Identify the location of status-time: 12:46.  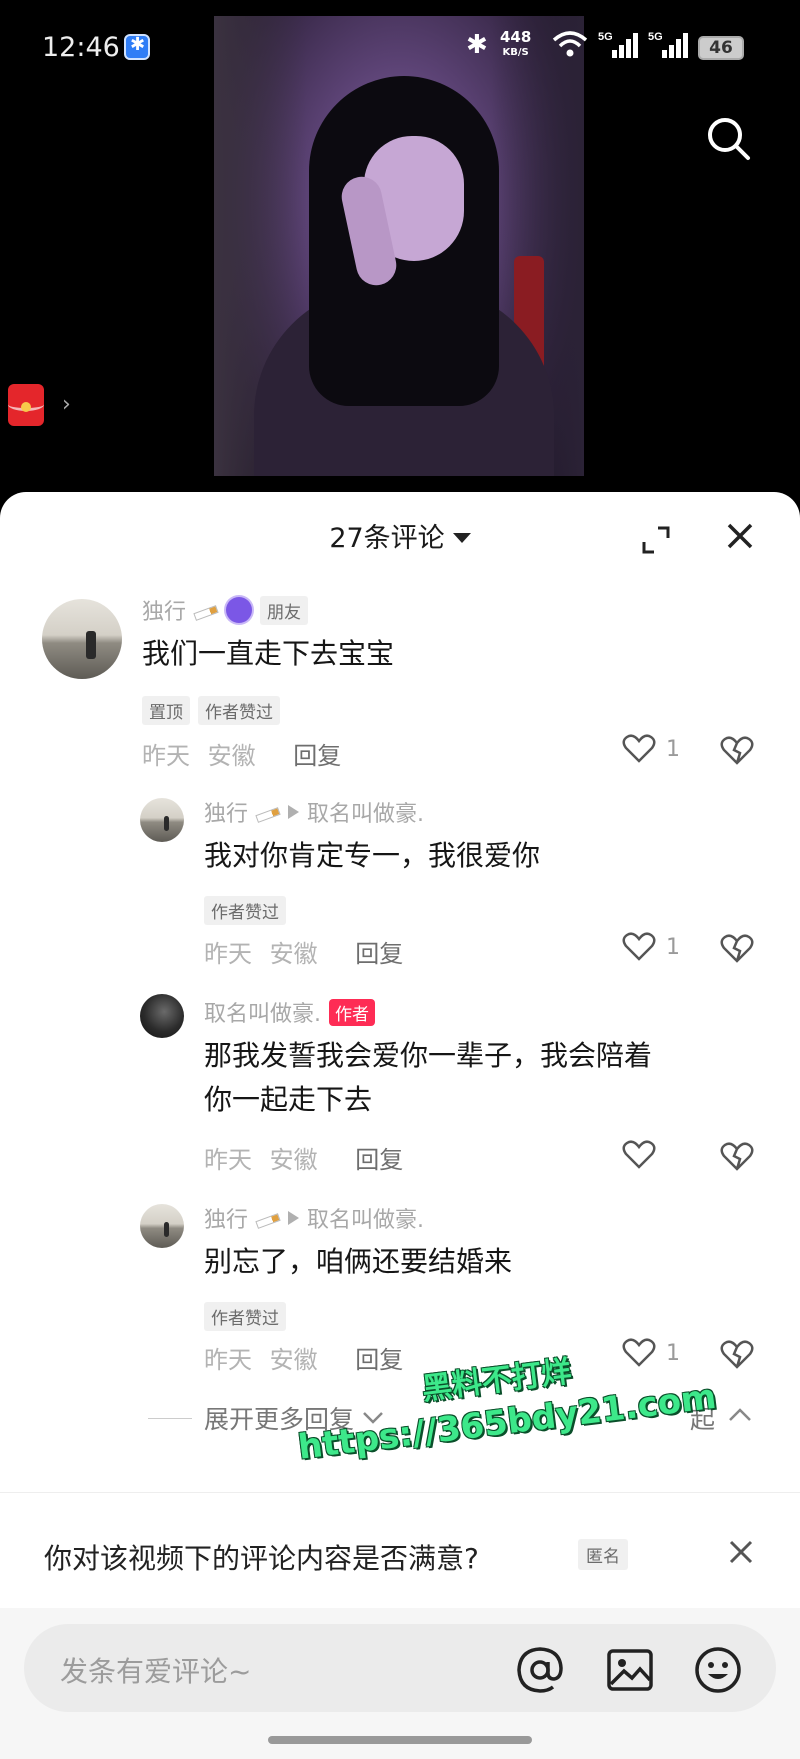
(81, 47).